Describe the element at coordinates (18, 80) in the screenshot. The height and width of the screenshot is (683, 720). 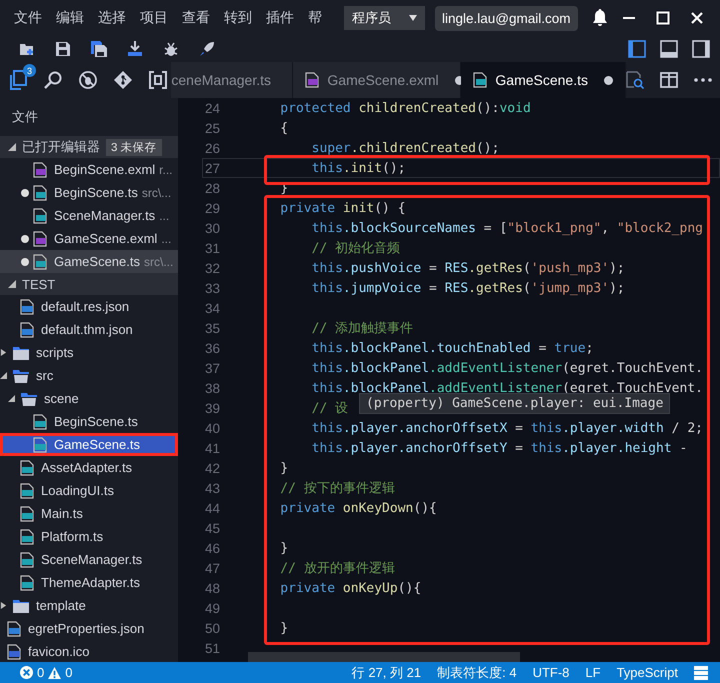
I see `files-icon` at that location.